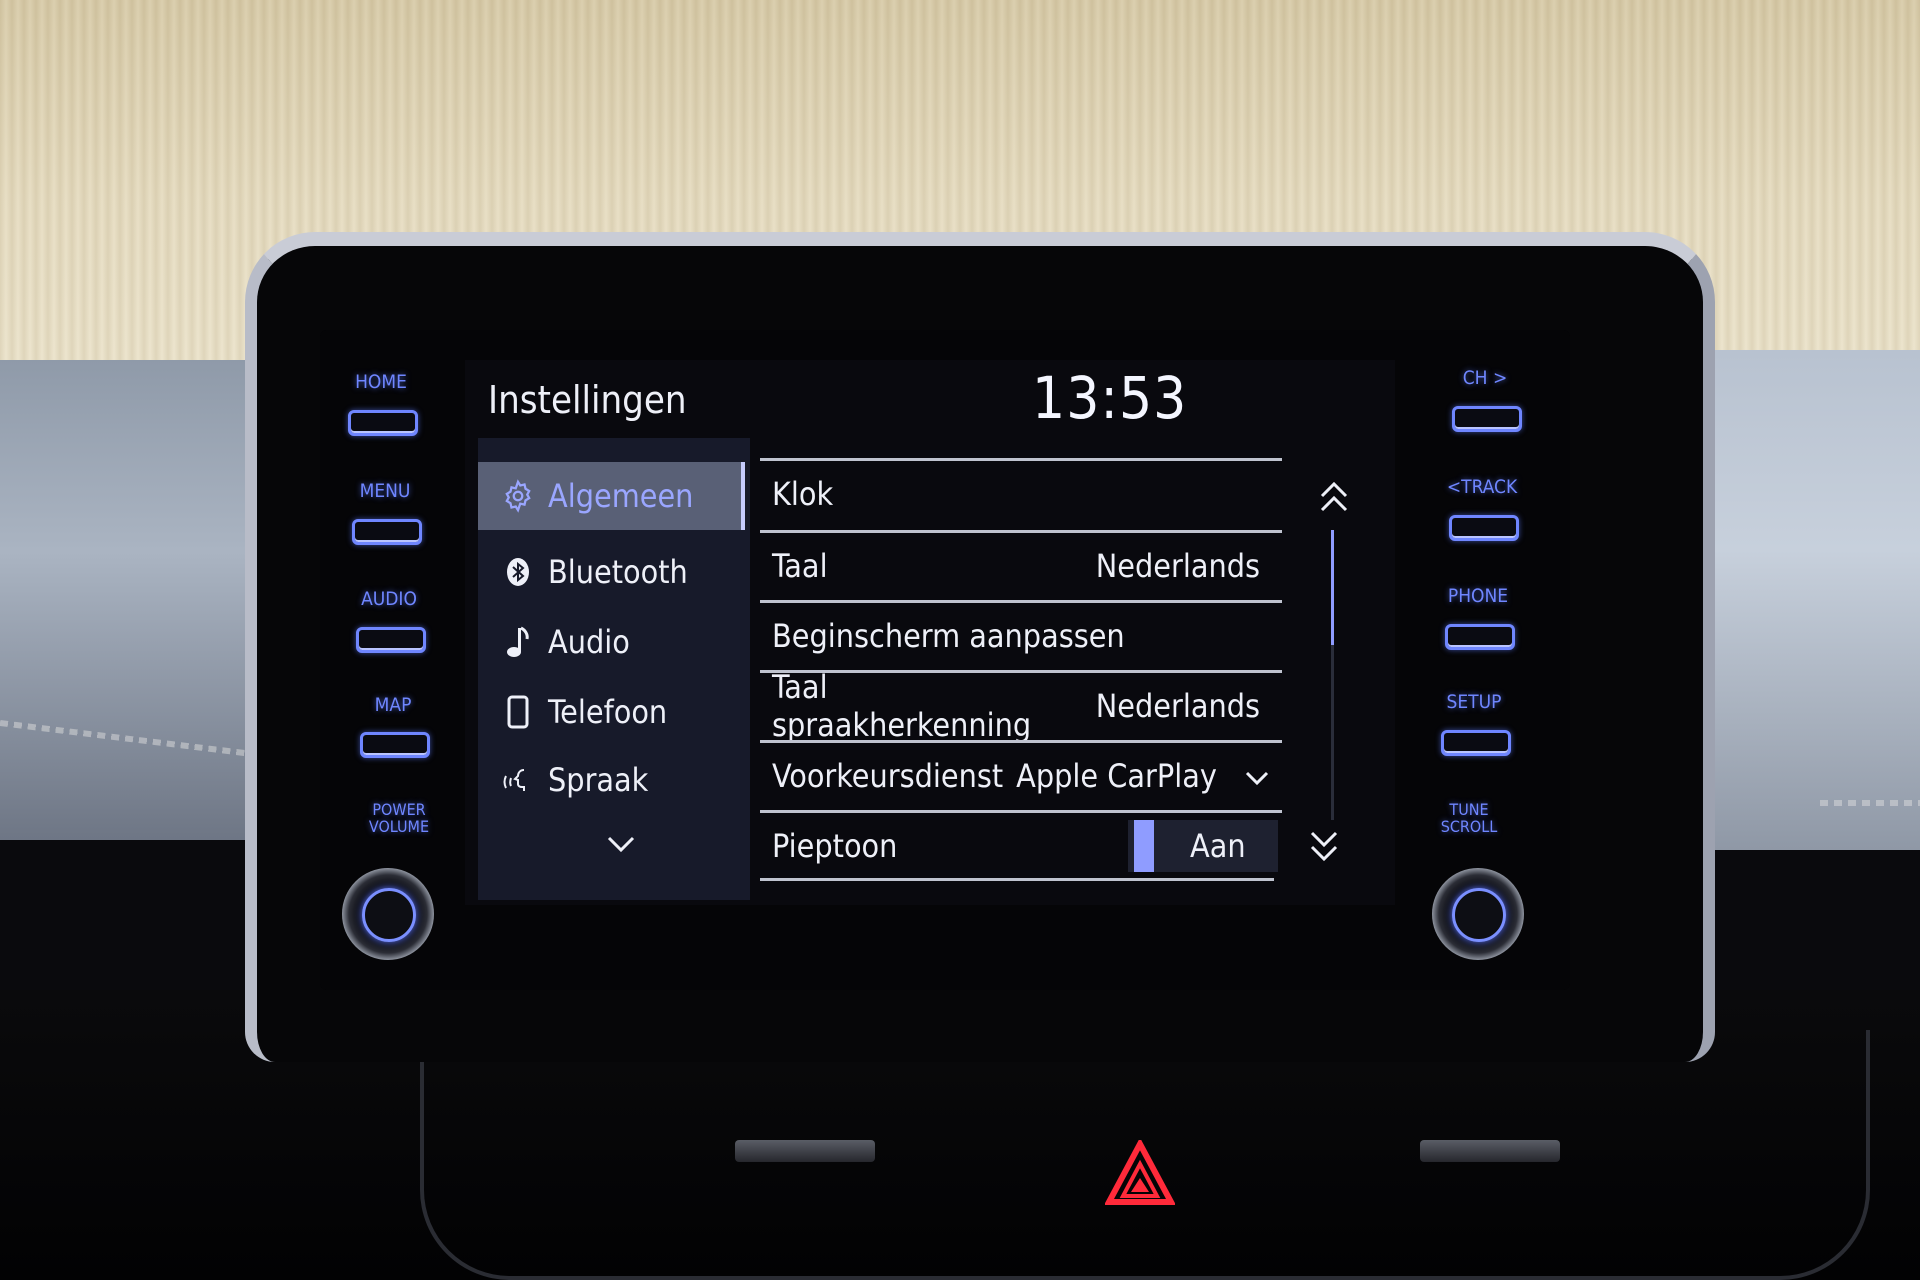 The height and width of the screenshot is (1280, 1920). Describe the element at coordinates (383, 423) in the screenshot. I see `home-button` at that location.